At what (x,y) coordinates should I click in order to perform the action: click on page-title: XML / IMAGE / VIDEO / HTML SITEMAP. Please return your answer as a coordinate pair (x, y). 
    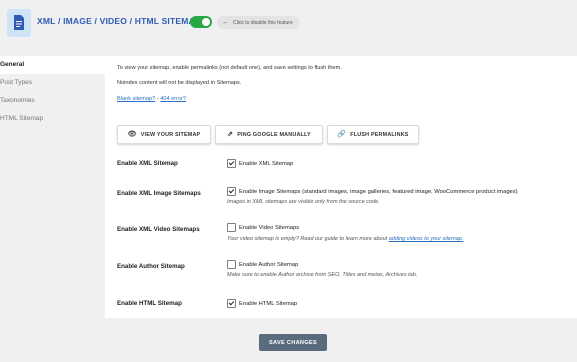
    Looking at the image, I should click on (119, 21).